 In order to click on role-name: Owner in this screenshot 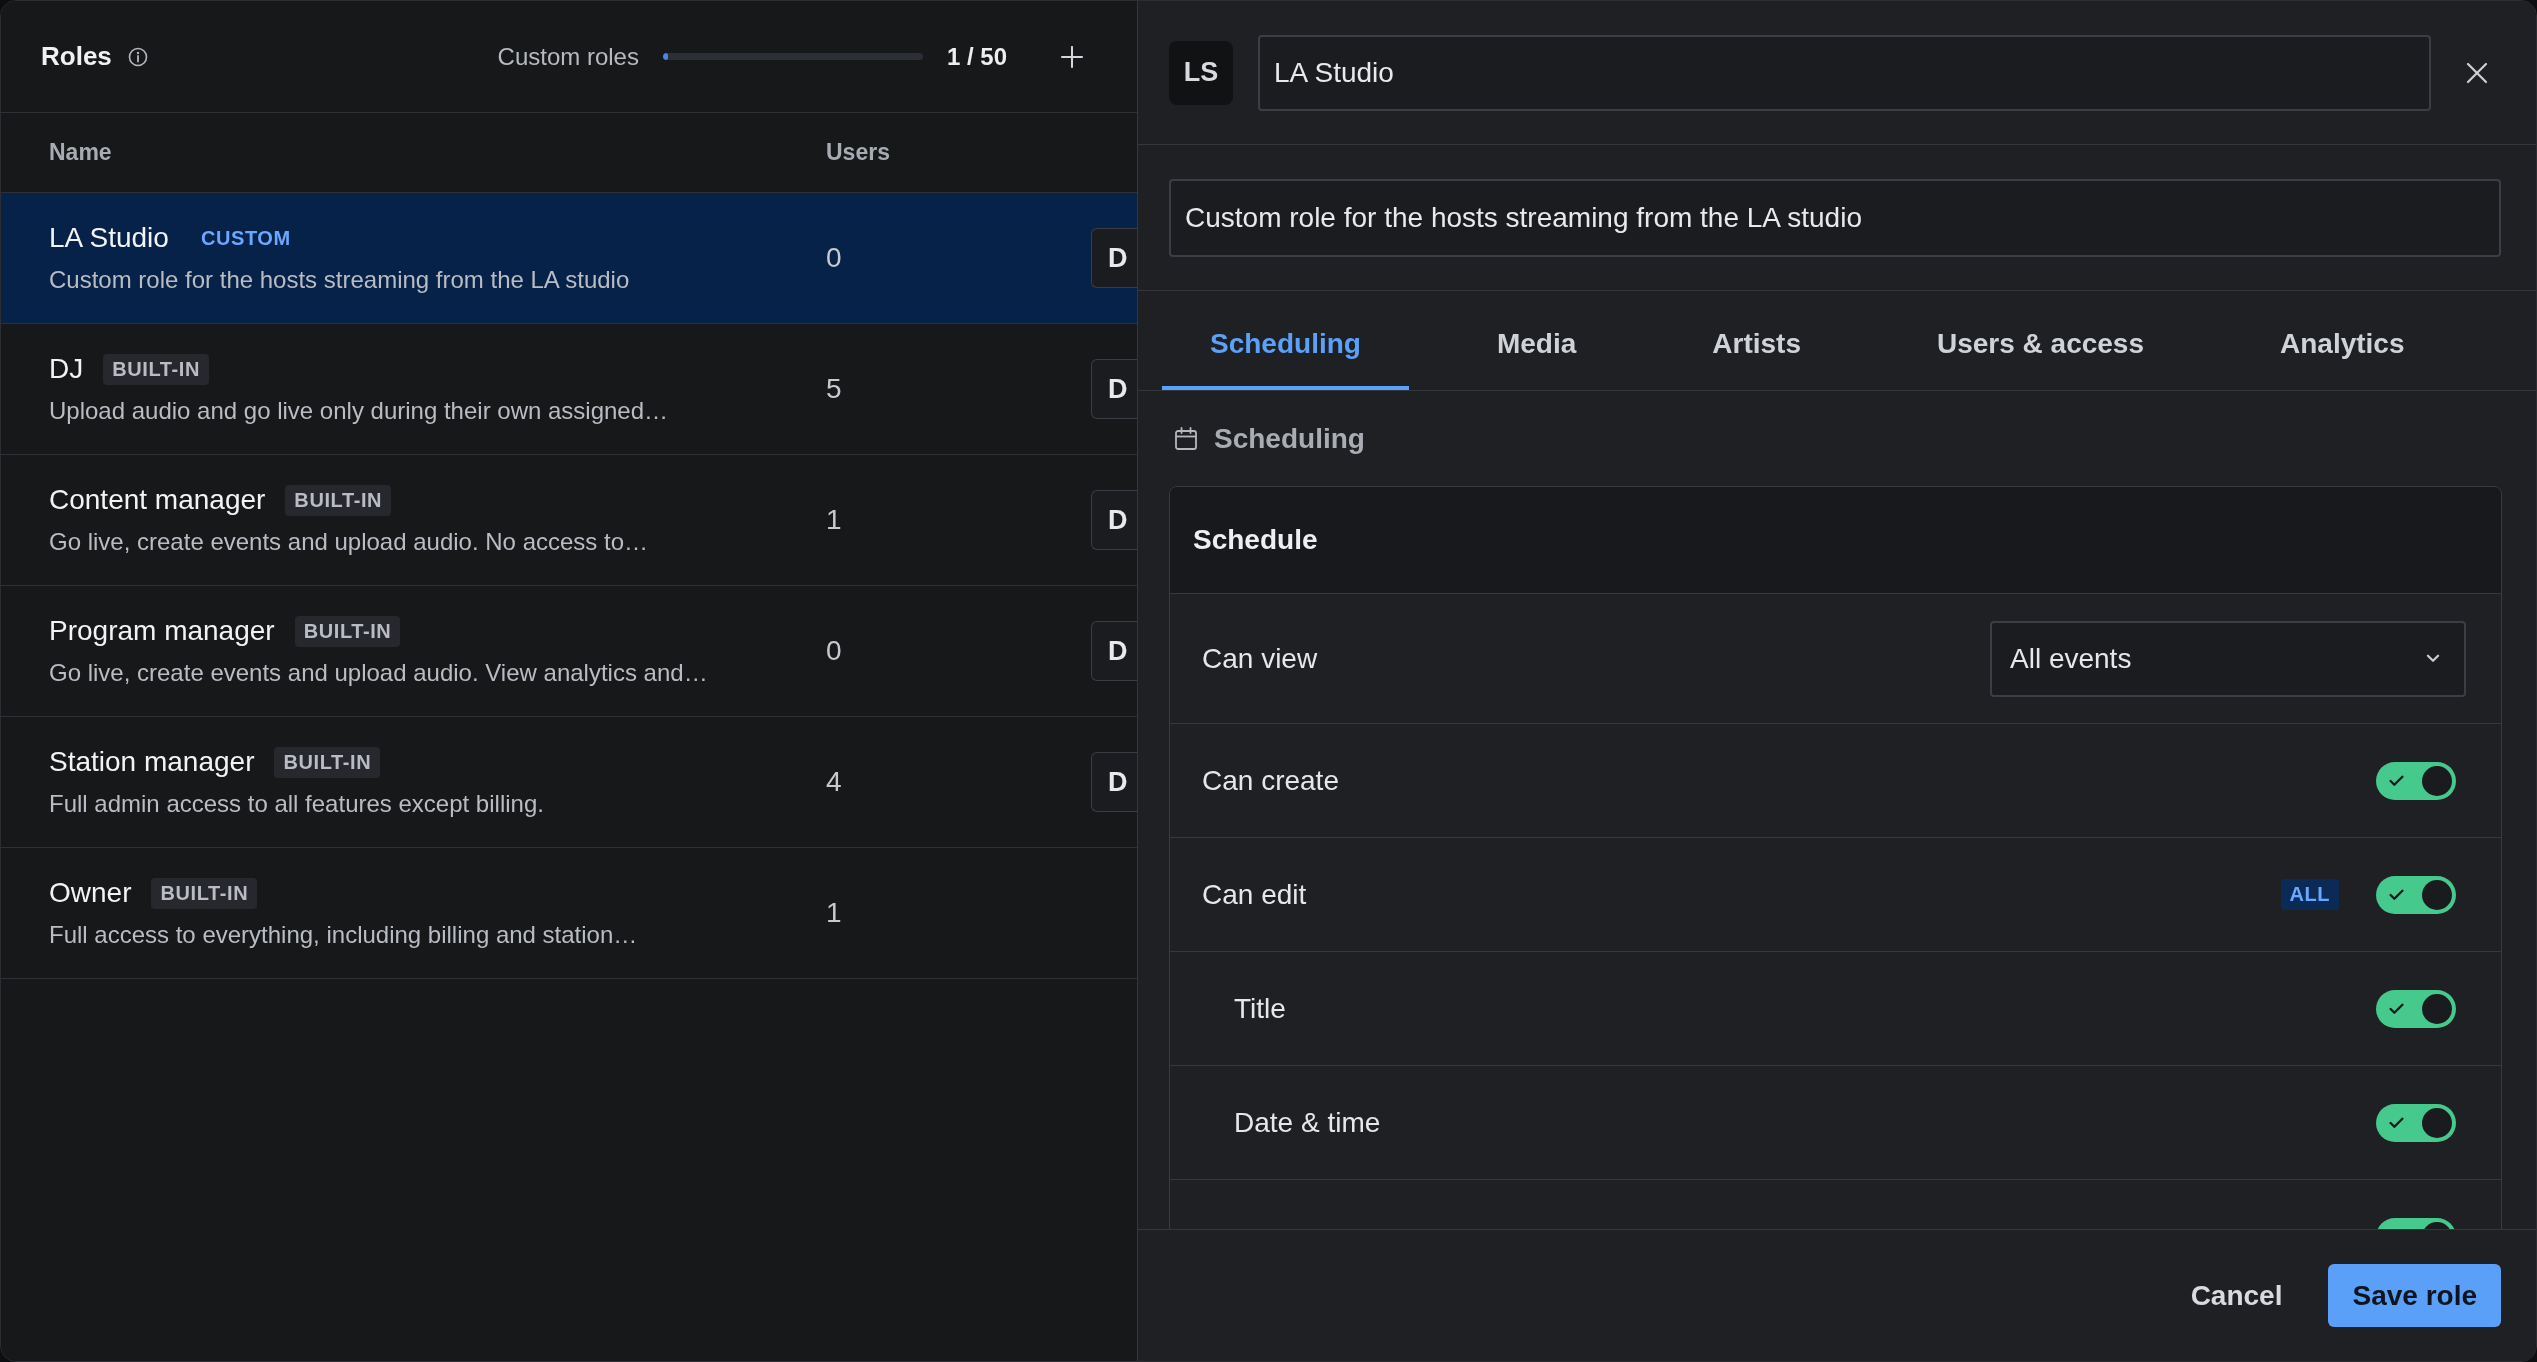, I will do `click(90, 893)`.